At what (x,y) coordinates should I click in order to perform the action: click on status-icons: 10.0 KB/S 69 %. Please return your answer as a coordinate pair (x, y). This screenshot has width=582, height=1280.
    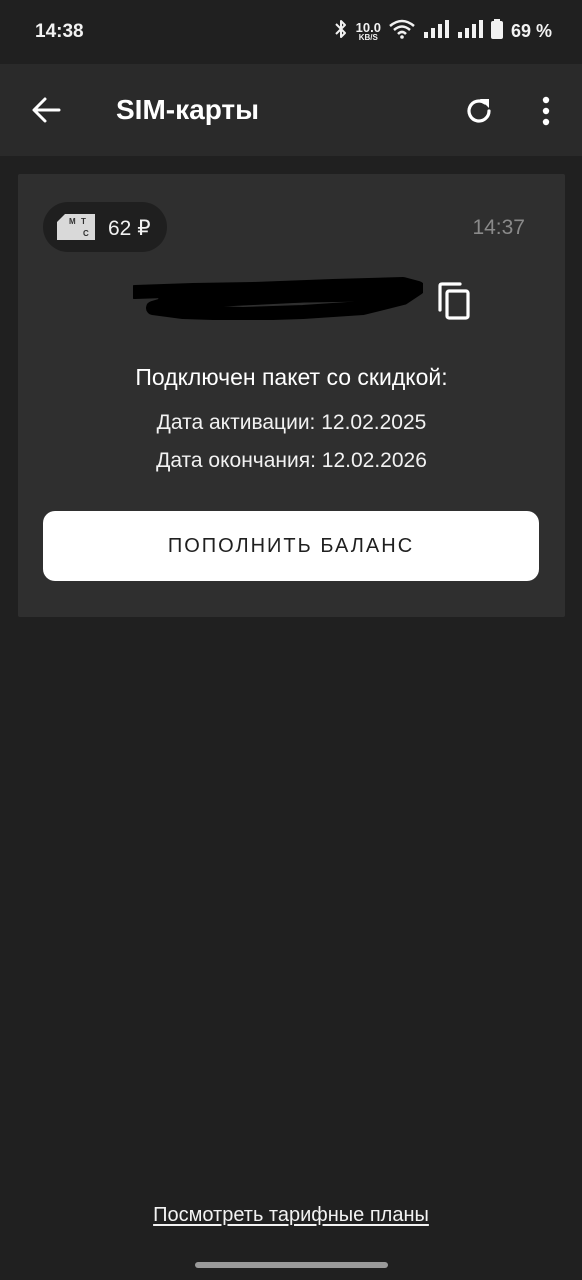
    Looking at the image, I should click on (443, 31).